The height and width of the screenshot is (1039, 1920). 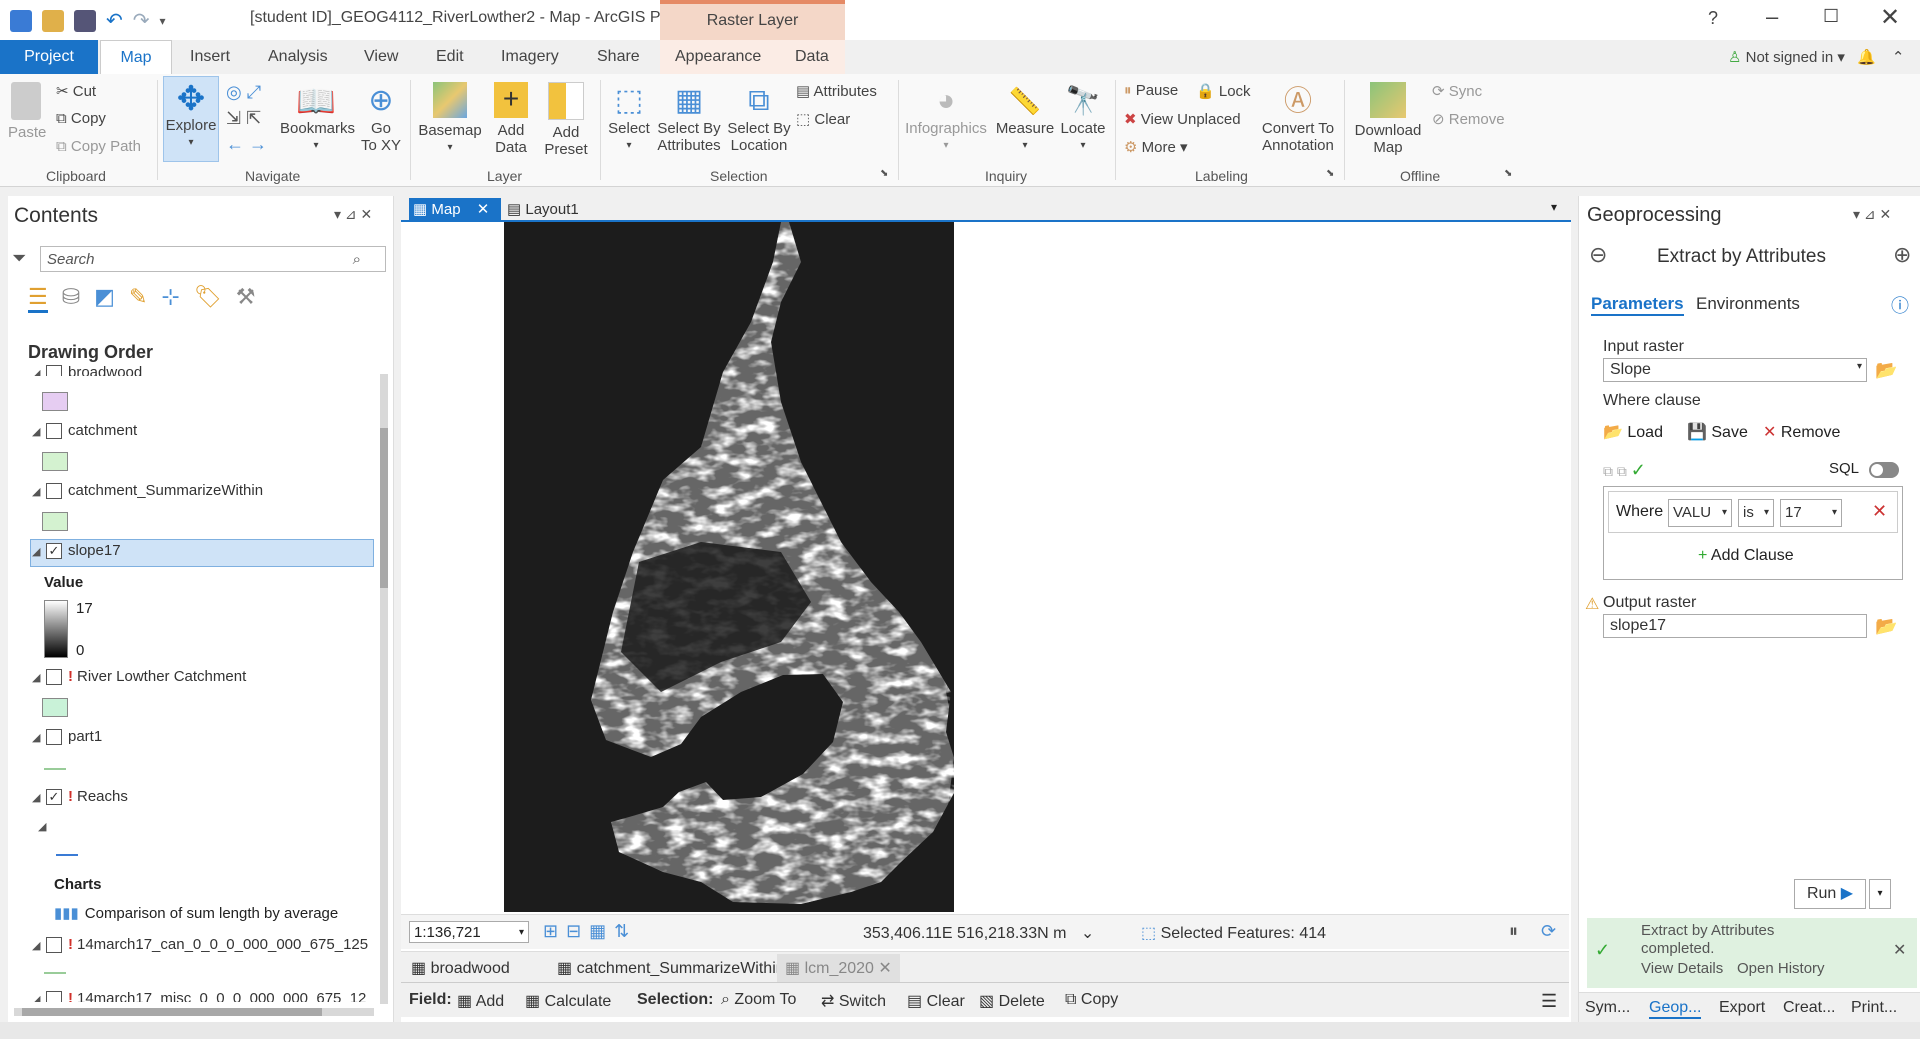 I want to click on delete-button: ▧ Delete, so click(x=1012, y=1001).